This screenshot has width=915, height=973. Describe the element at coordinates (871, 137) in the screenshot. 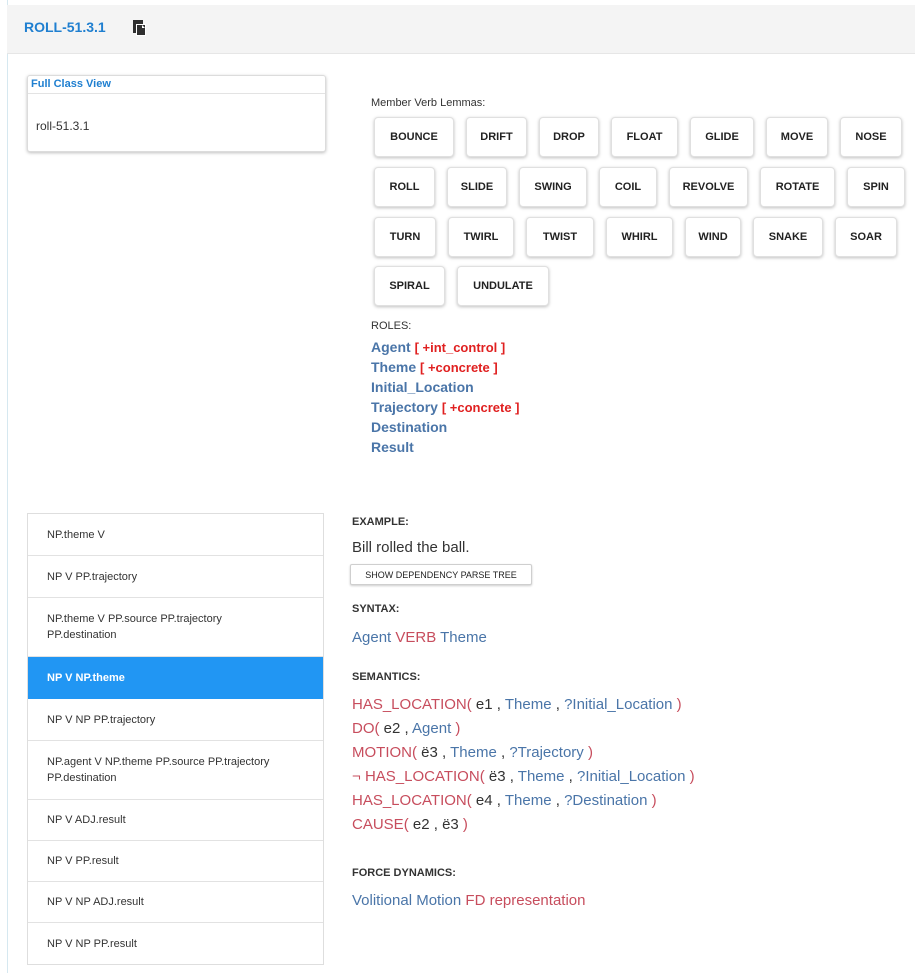

I see `lemma-button-nose: NOSE` at that location.